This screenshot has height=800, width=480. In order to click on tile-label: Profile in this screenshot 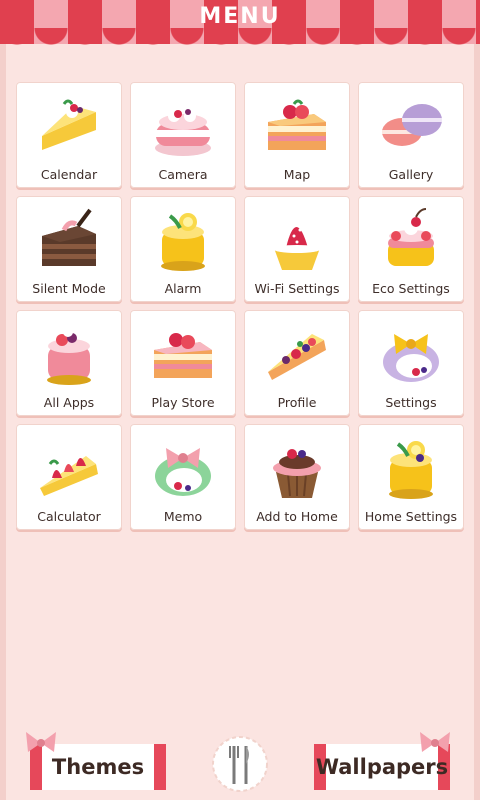, I will do `click(297, 402)`.